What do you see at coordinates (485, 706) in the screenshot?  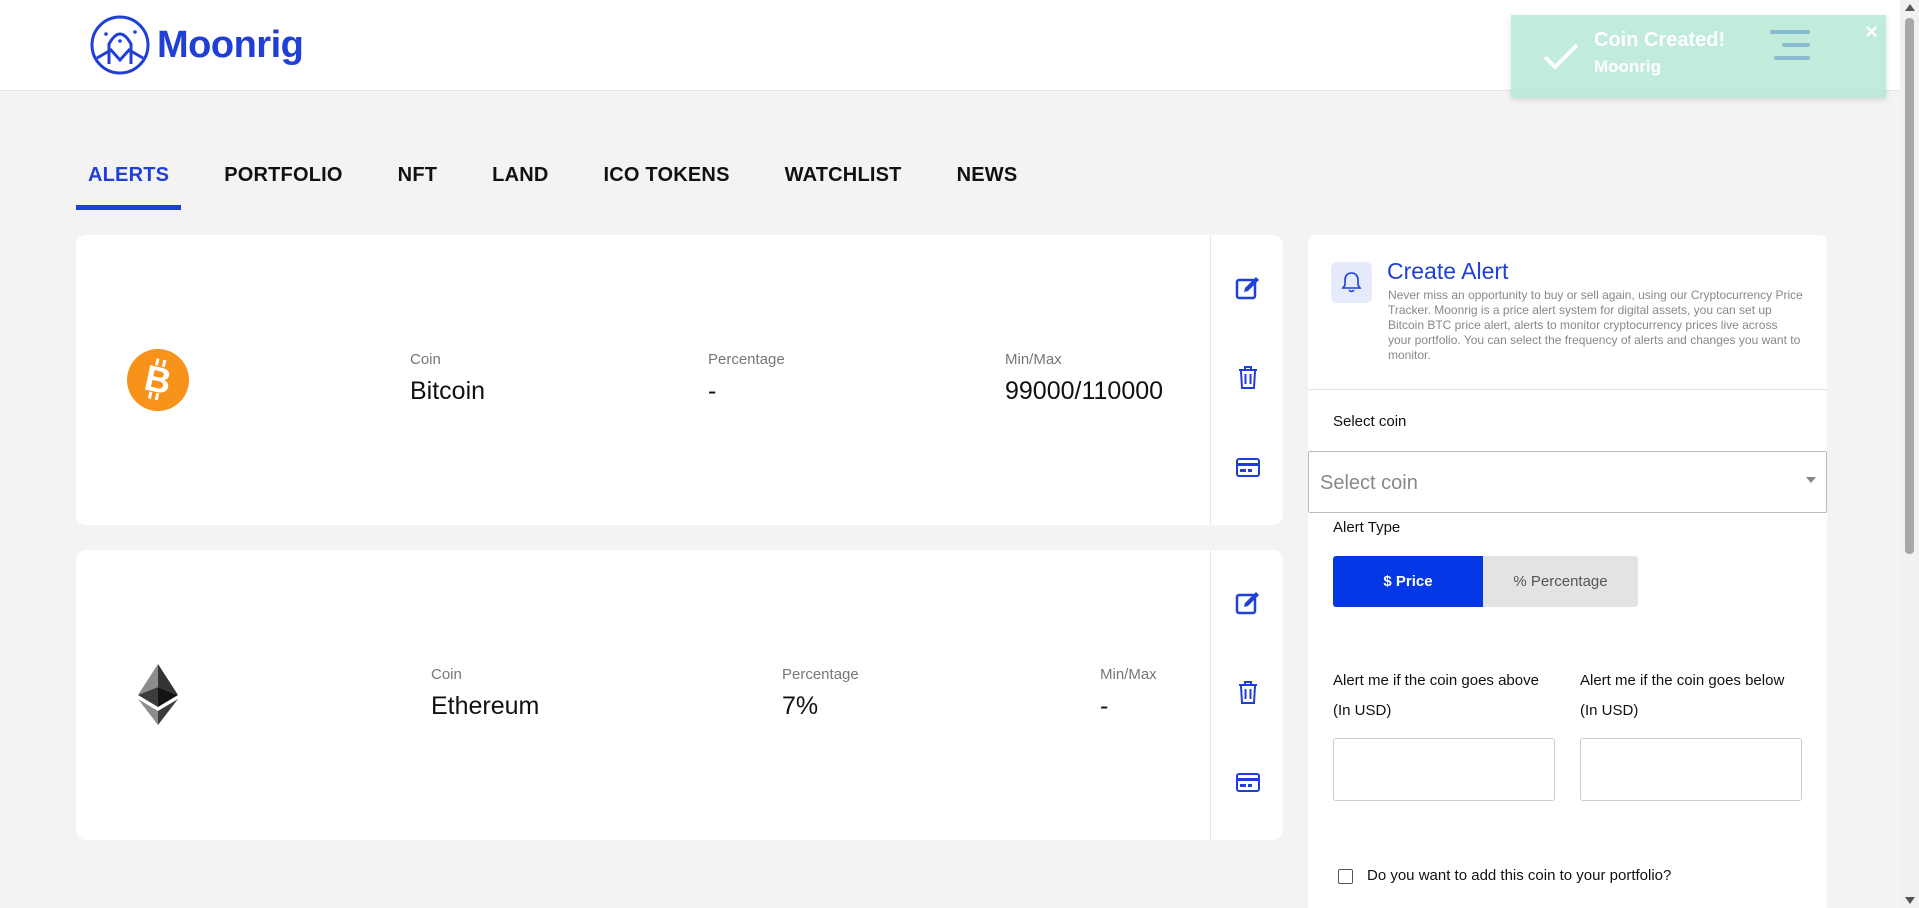 I see `coin-name: Ethereum` at bounding box center [485, 706].